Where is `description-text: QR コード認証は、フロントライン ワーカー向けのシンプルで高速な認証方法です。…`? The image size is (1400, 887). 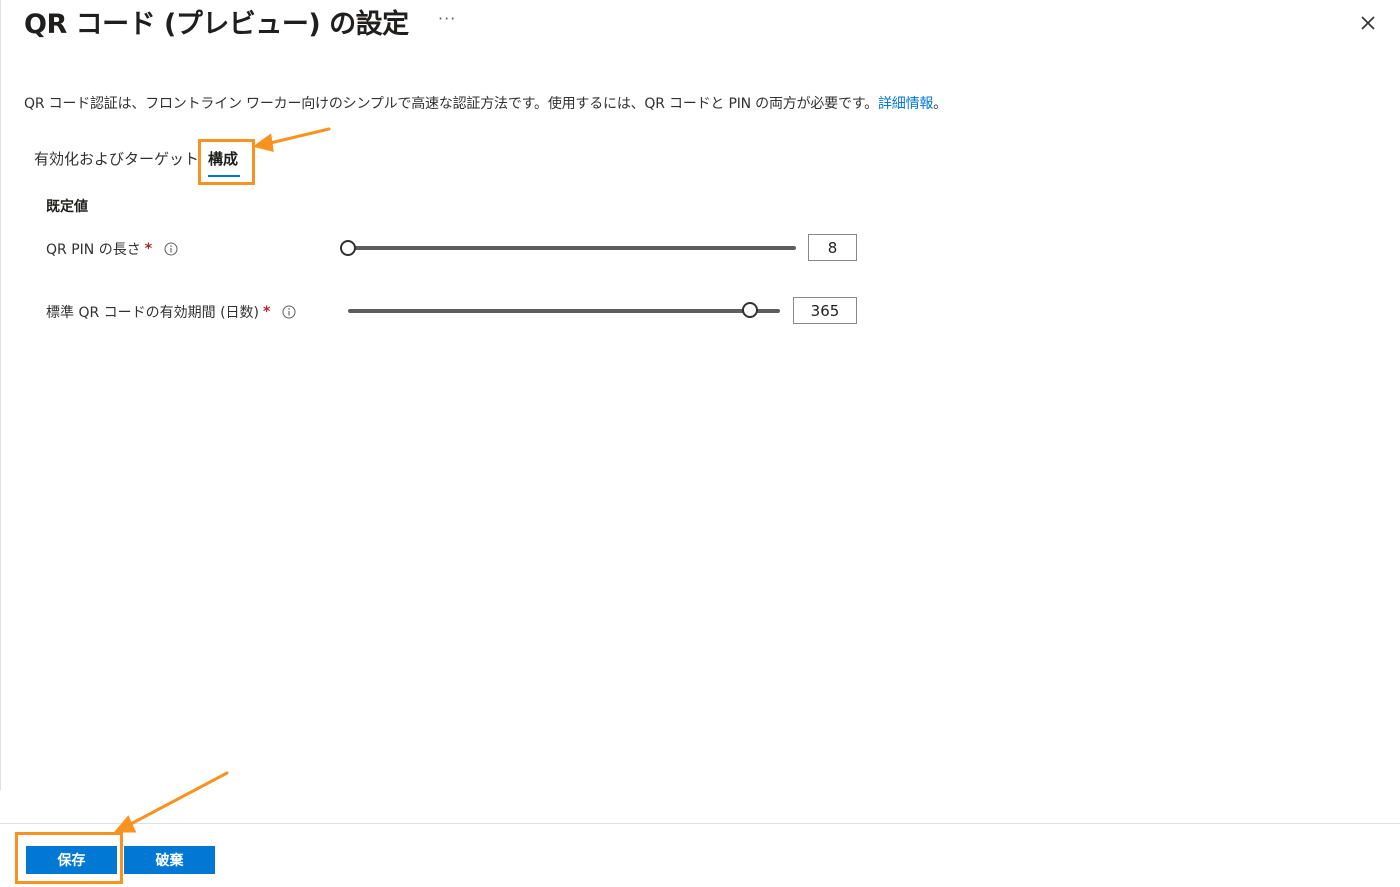
description-text: QR コード認証は、フロントライン ワーカー向けのシンプルで高速な認証方法です。… is located at coordinates (451, 104).